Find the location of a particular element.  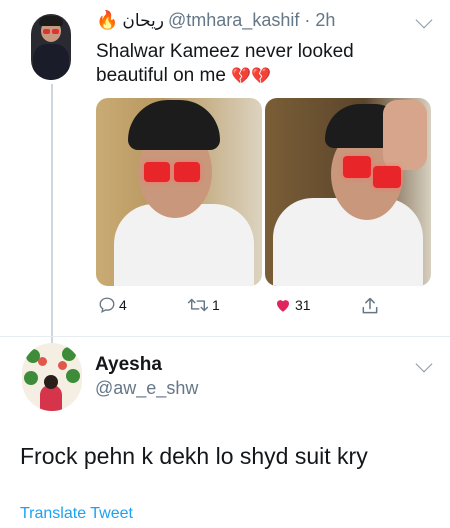

photo-hair is located at coordinates (174, 125).